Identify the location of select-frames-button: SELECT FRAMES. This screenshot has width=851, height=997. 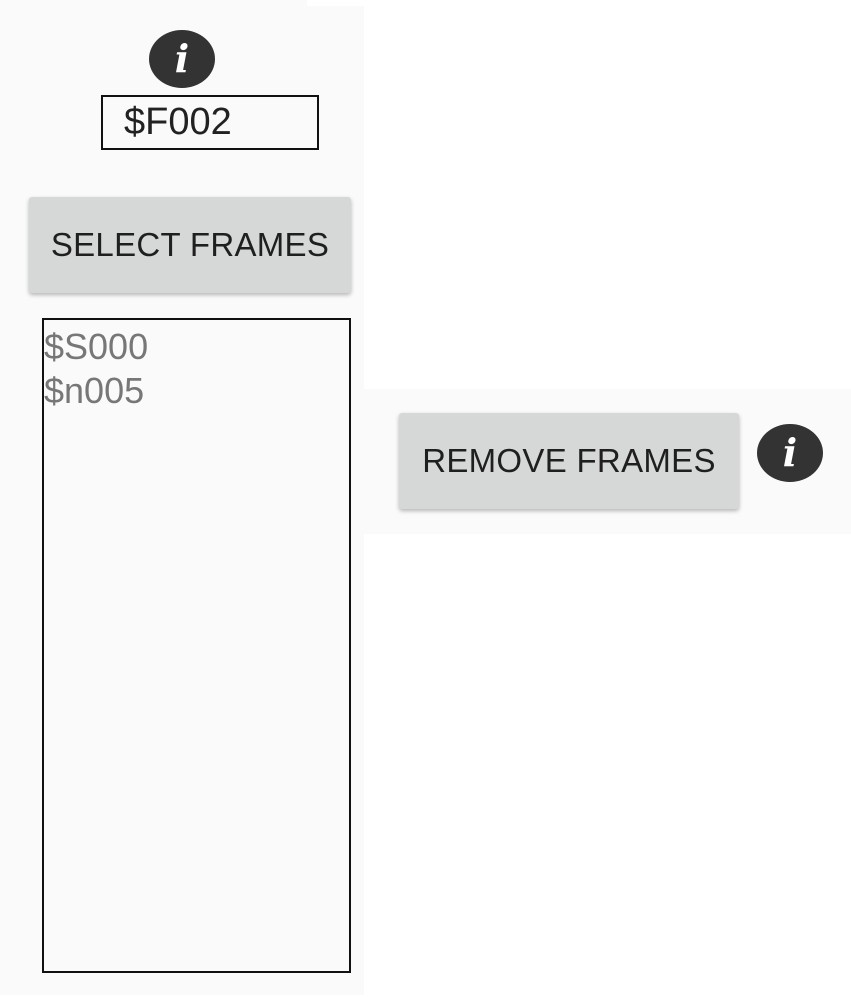
(190, 245).